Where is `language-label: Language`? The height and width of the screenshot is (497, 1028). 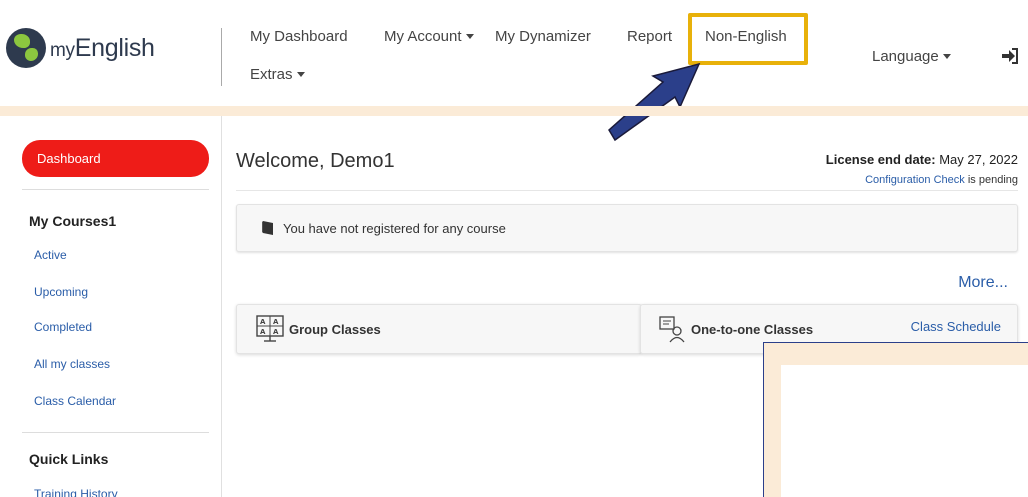
language-label: Language is located at coordinates (905, 56).